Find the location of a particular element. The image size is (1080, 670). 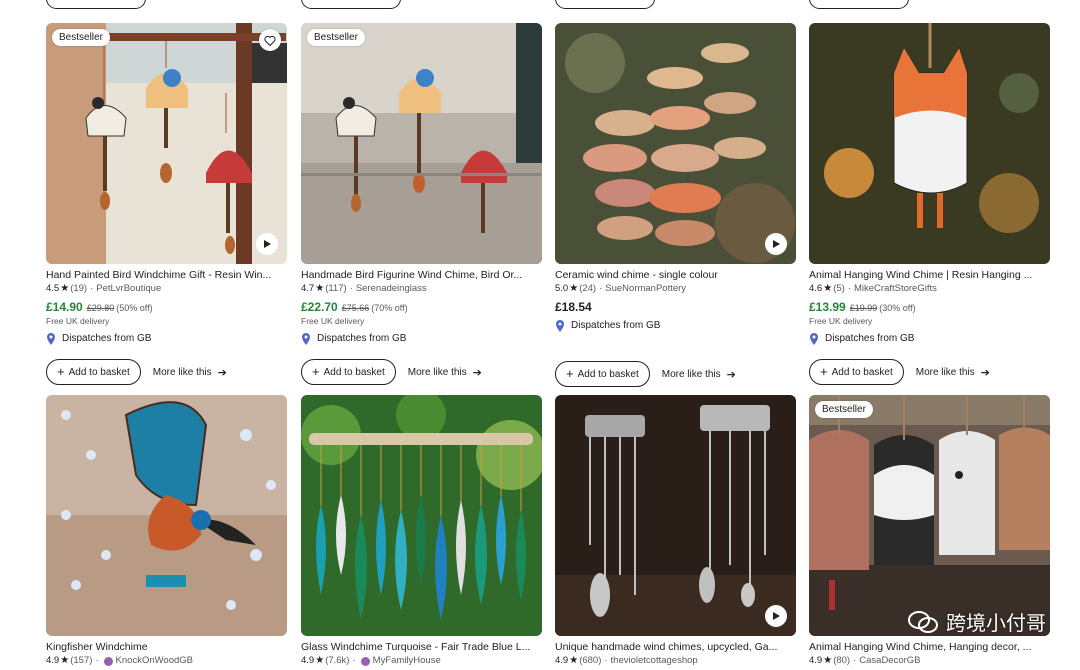

rating-row: 4.9 ★ (7.6k) · MyFamilyHouse is located at coordinates (421, 661).